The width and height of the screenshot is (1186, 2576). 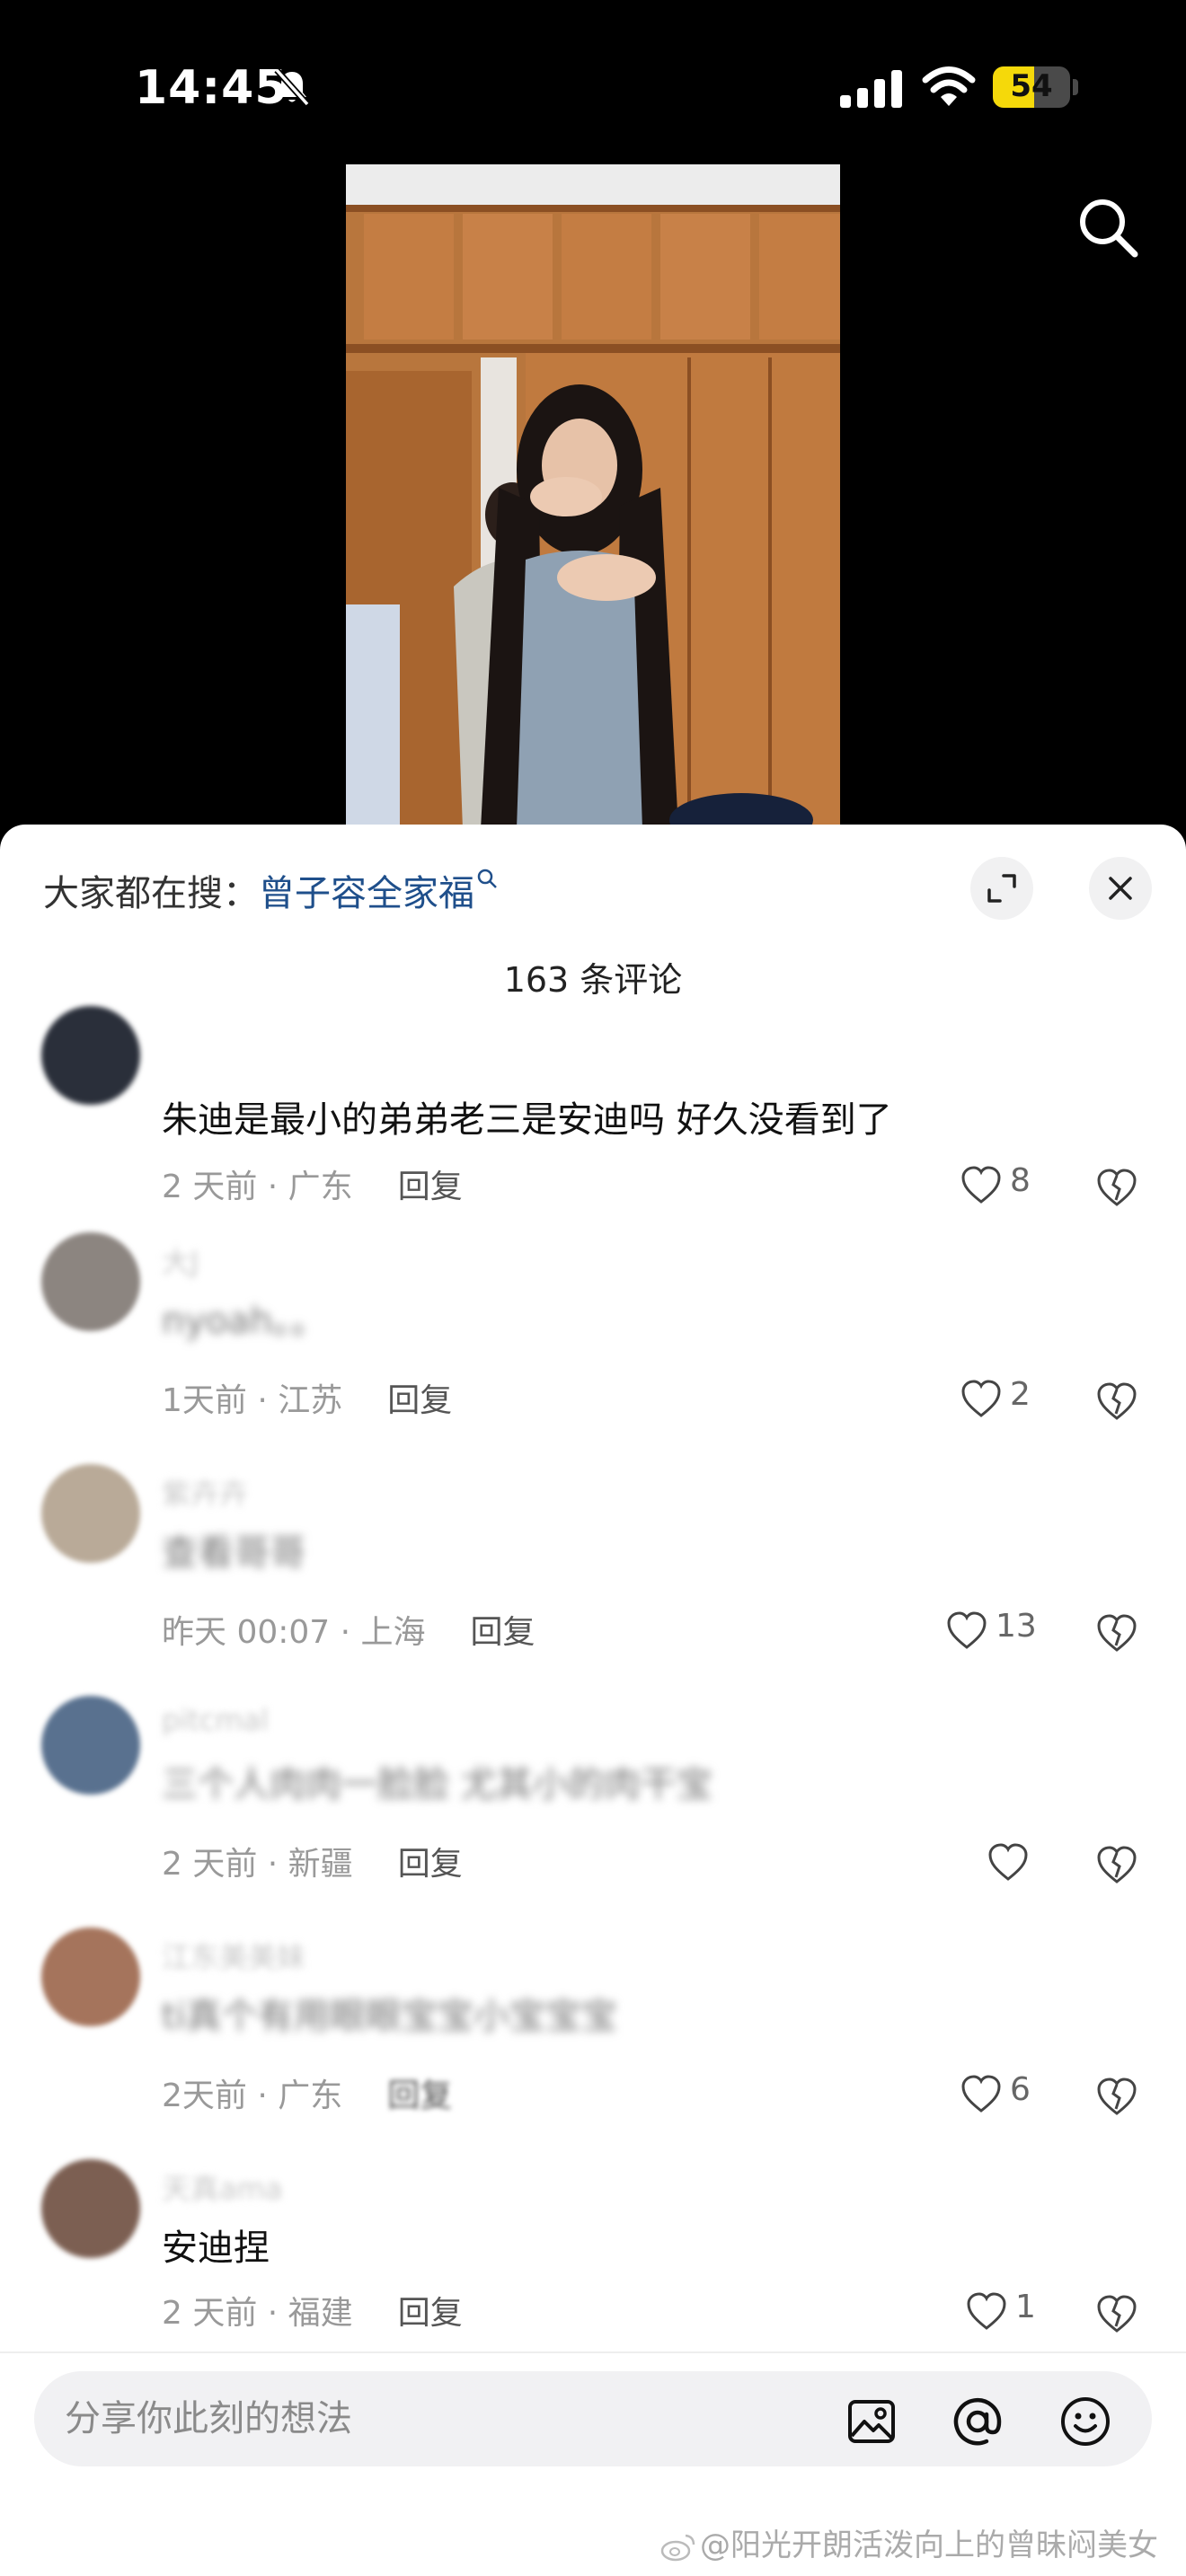 What do you see at coordinates (527, 1120) in the screenshot?
I see `comment-text: 朱迪是最小的弟弟老三是安迪吗 好久没看到了` at bounding box center [527, 1120].